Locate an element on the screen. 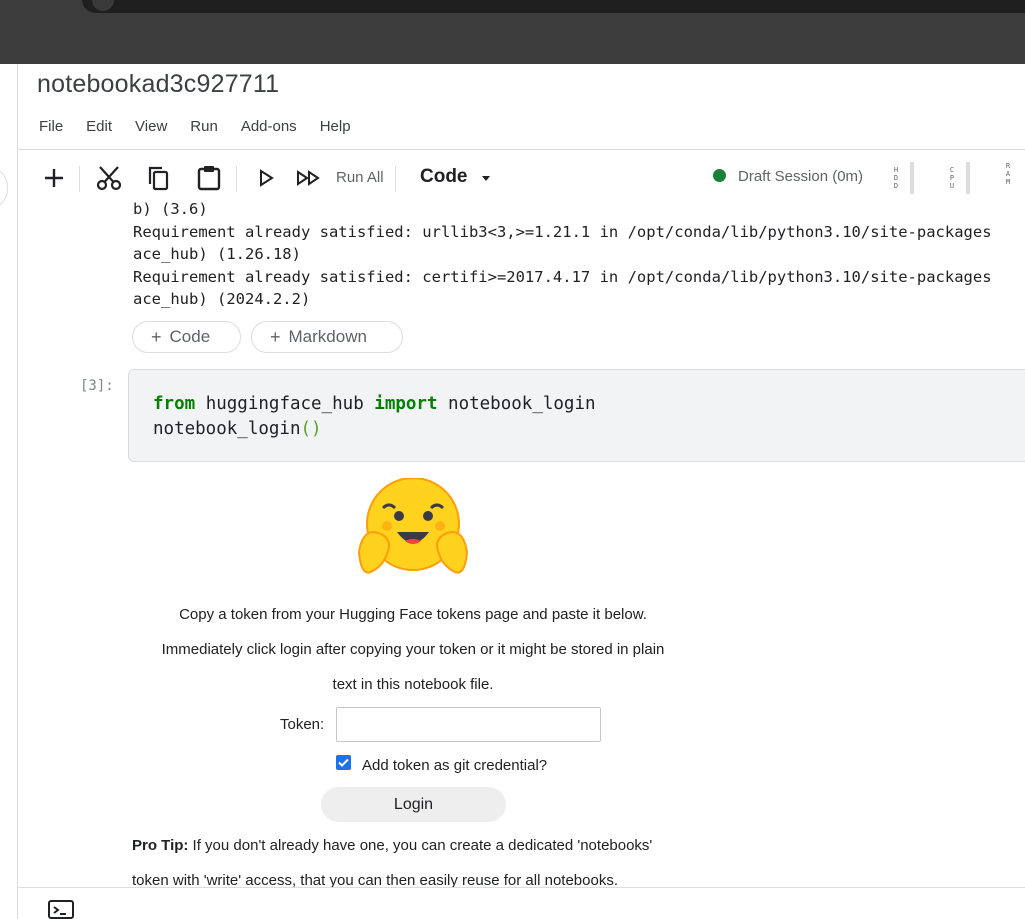 The width and height of the screenshot is (1025, 919). output-line: b) (3.6) is located at coordinates (170, 209).